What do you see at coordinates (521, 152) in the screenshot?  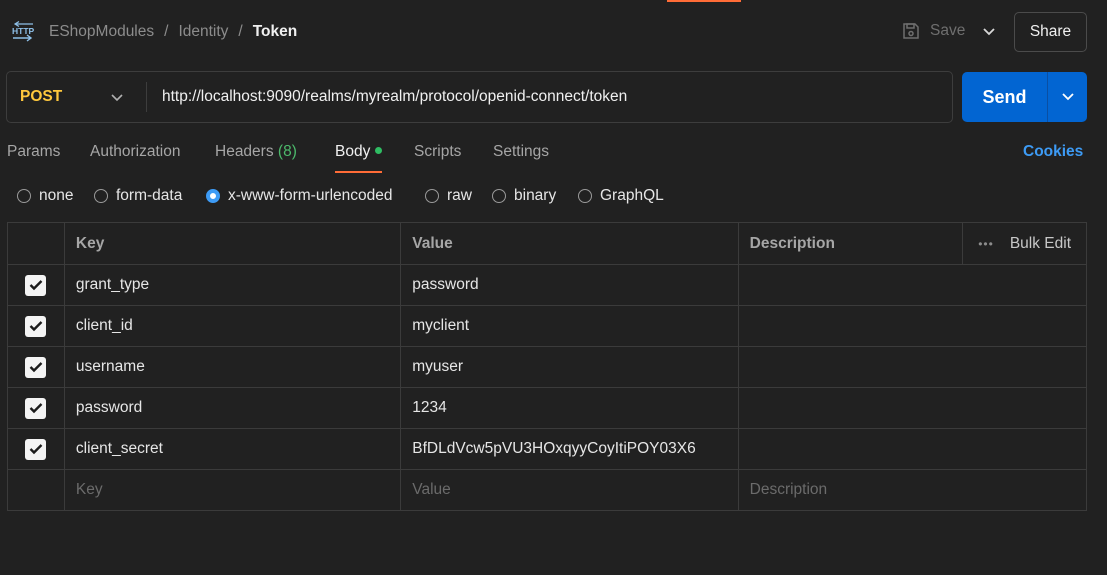 I see `tab-settings: Settings` at bounding box center [521, 152].